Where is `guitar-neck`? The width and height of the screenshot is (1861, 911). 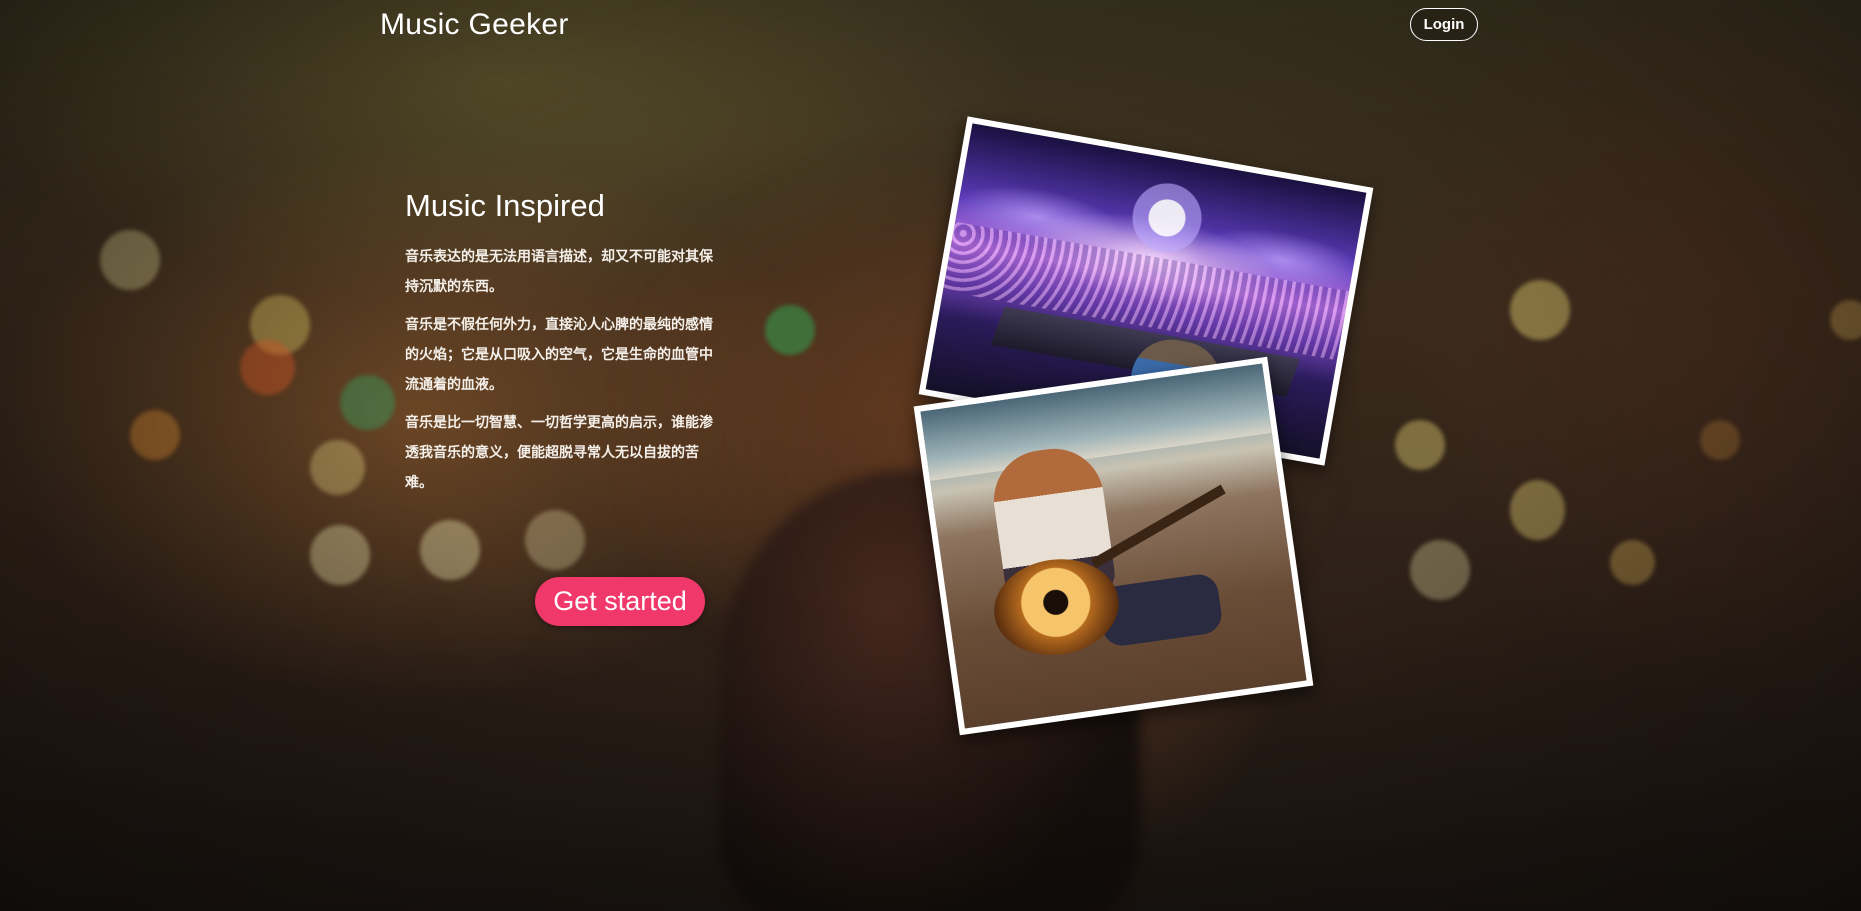
guitar-neck is located at coordinates (1158, 526).